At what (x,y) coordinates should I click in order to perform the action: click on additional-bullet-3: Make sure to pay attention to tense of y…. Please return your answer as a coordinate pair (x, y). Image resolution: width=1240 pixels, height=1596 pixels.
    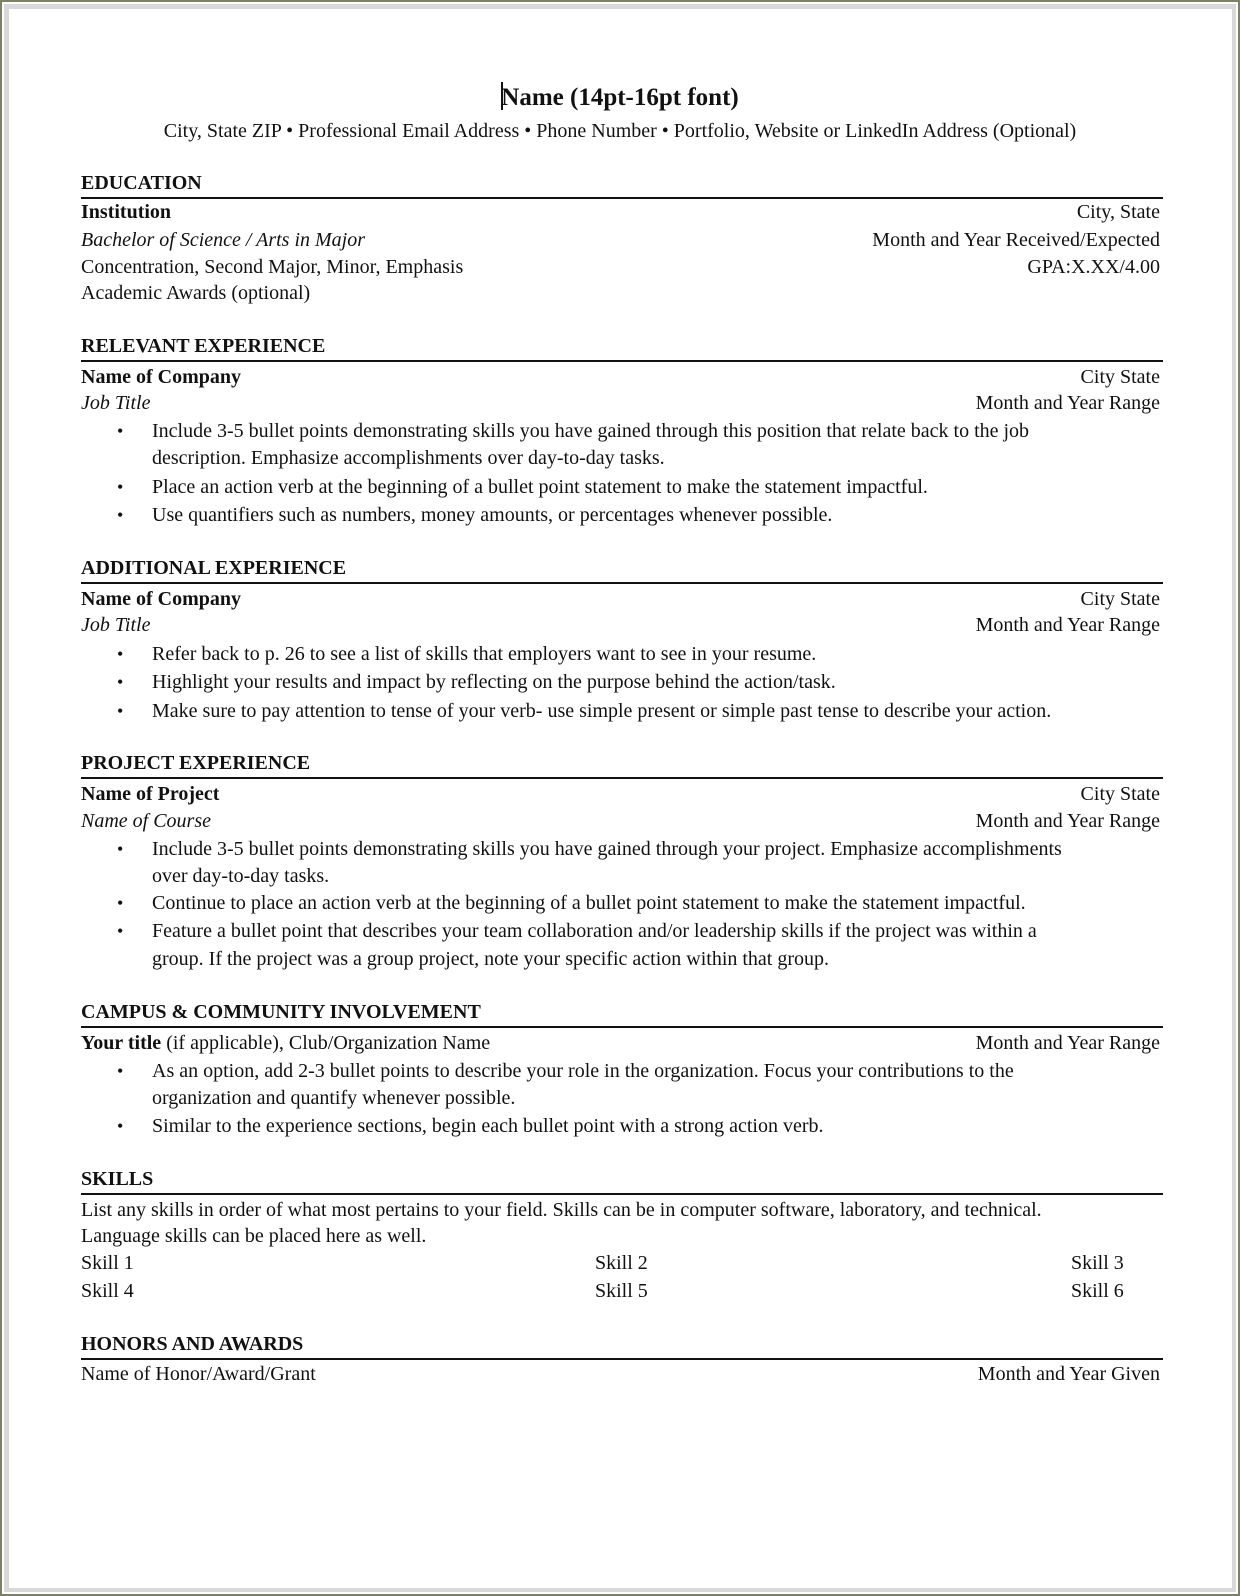
    Looking at the image, I should click on (602, 711).